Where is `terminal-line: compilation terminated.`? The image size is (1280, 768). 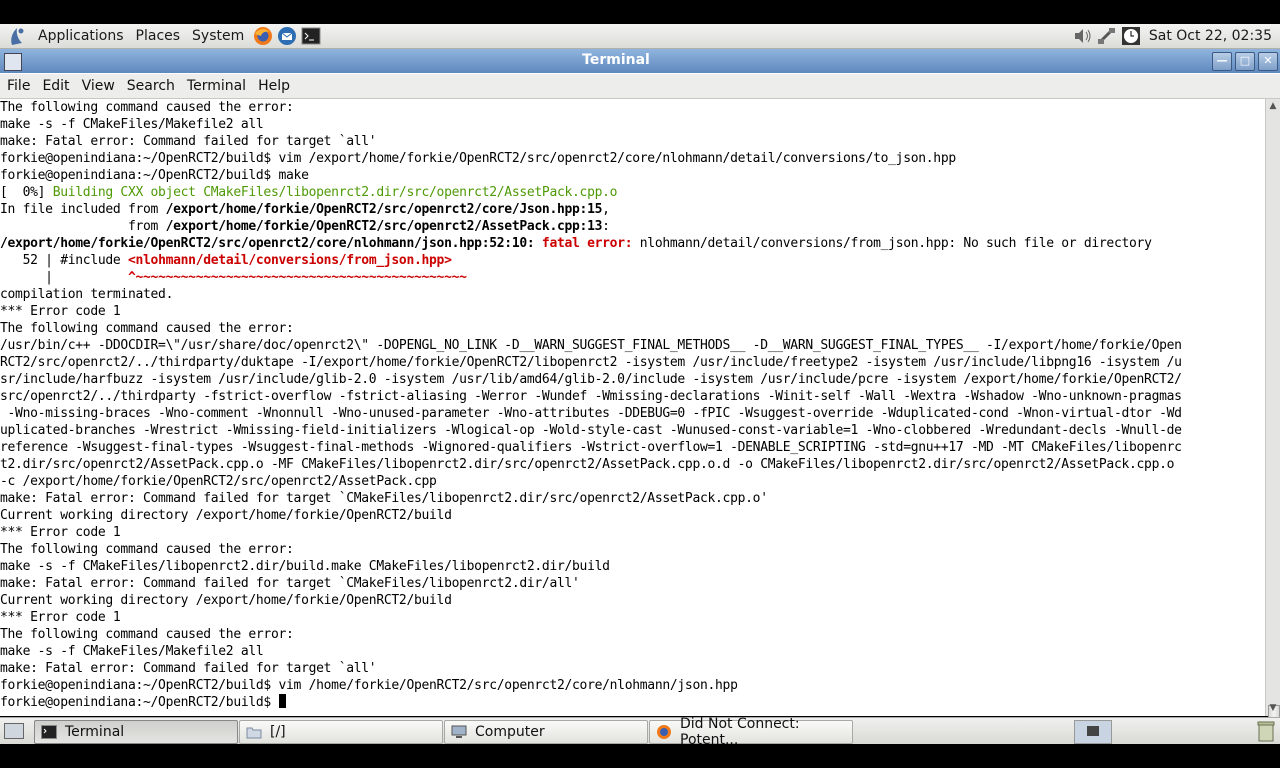
terminal-line: compilation terminated. is located at coordinates (87, 294).